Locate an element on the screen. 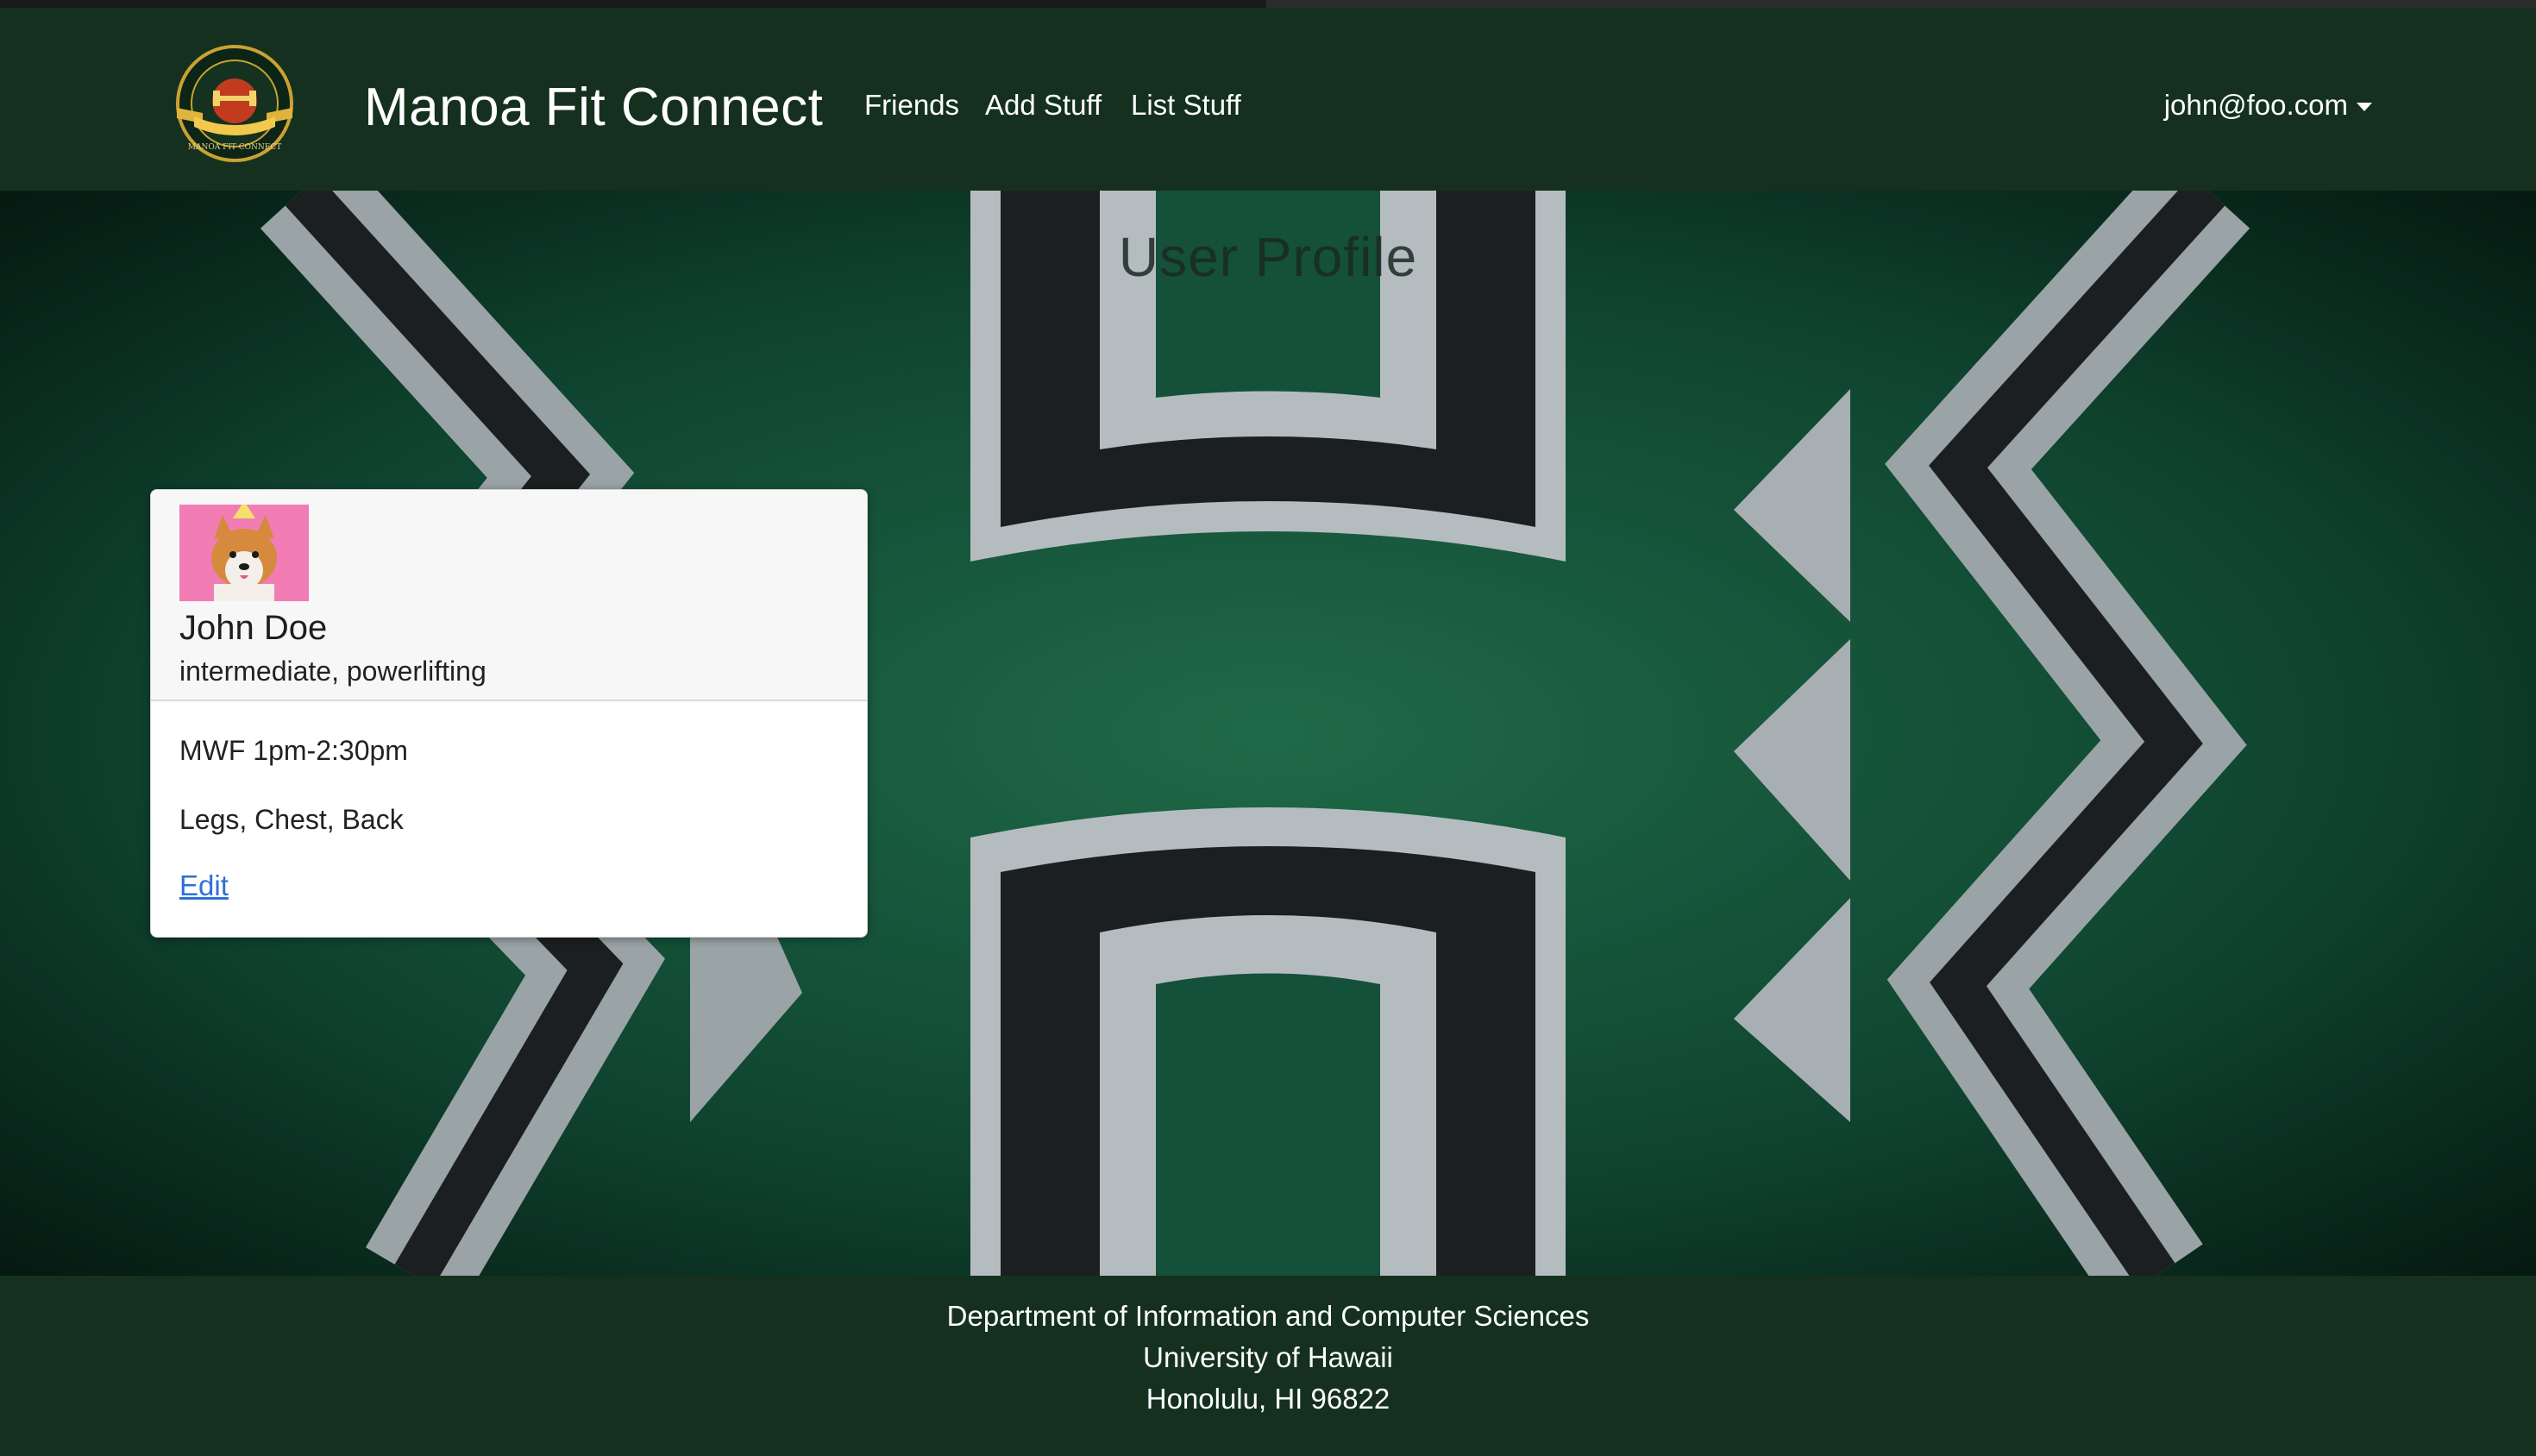  chevron-down-icon is located at coordinates (2364, 108).